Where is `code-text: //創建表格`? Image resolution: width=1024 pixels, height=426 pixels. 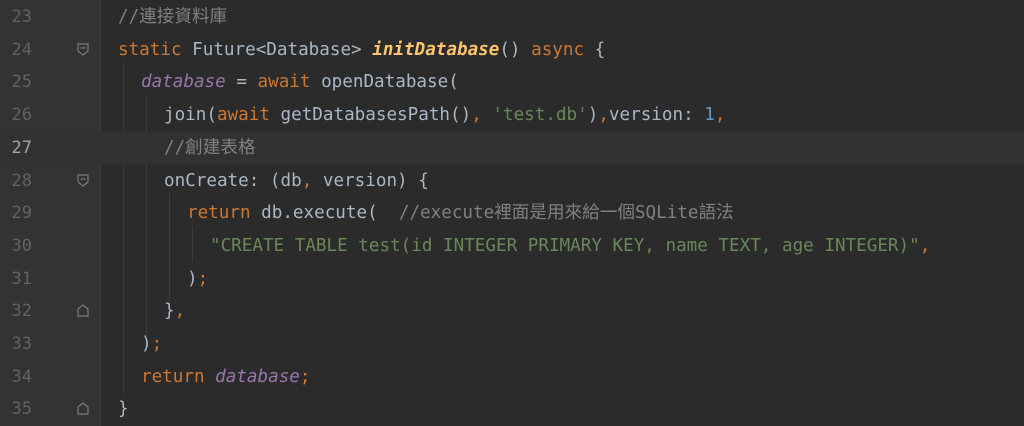 code-text: //創建表格 is located at coordinates (210, 147).